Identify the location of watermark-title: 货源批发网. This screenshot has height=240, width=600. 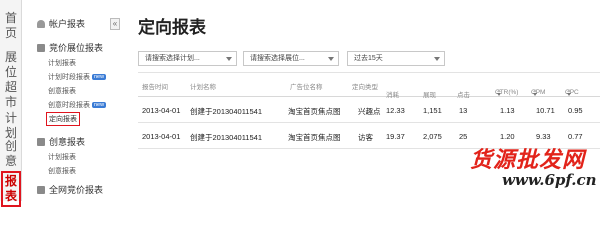
(528, 160).